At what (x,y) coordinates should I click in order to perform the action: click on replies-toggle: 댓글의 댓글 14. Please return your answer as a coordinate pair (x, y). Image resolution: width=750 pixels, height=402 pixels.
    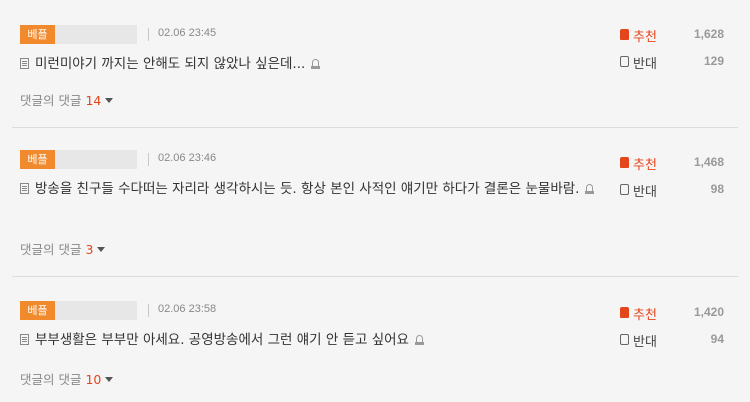
    Looking at the image, I should click on (67, 99).